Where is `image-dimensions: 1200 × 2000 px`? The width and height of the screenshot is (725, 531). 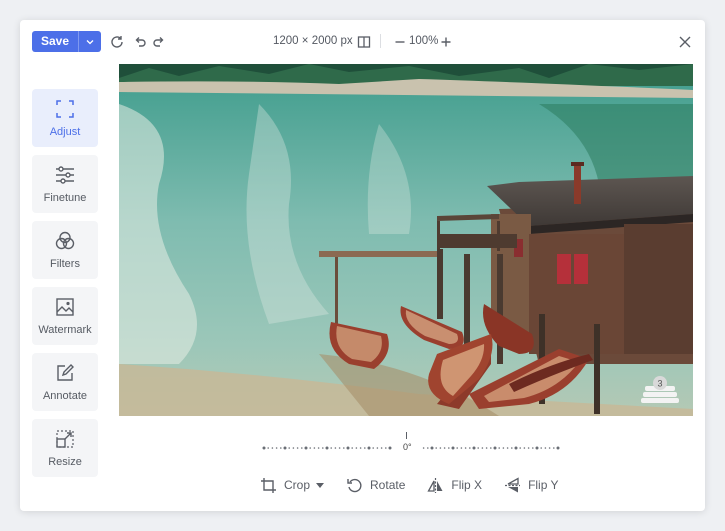 image-dimensions: 1200 × 2000 px is located at coordinates (313, 41).